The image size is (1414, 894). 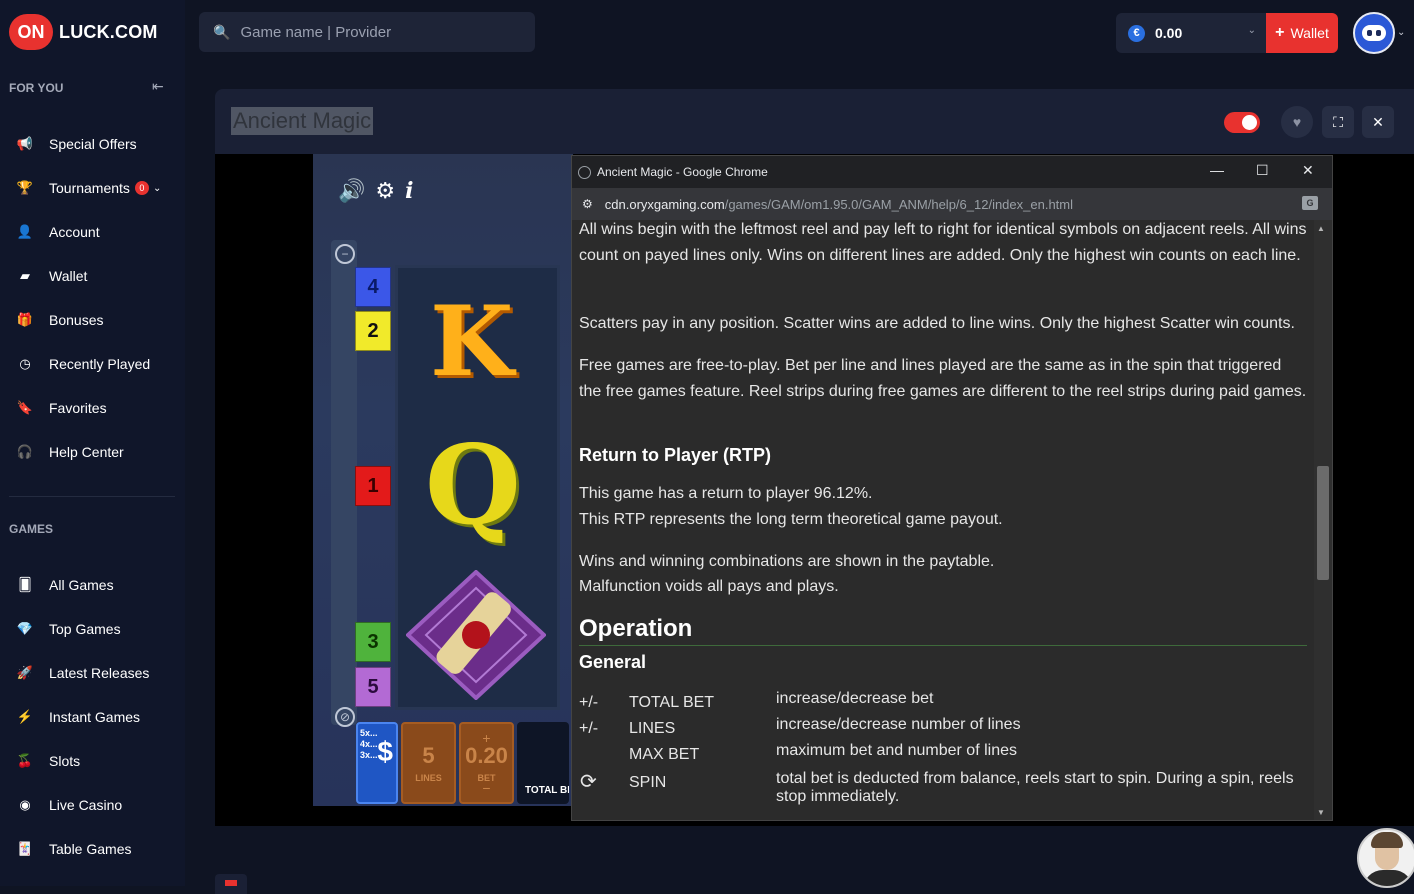 What do you see at coordinates (25, 319) in the screenshot?
I see `gift-icon: 🎁` at bounding box center [25, 319].